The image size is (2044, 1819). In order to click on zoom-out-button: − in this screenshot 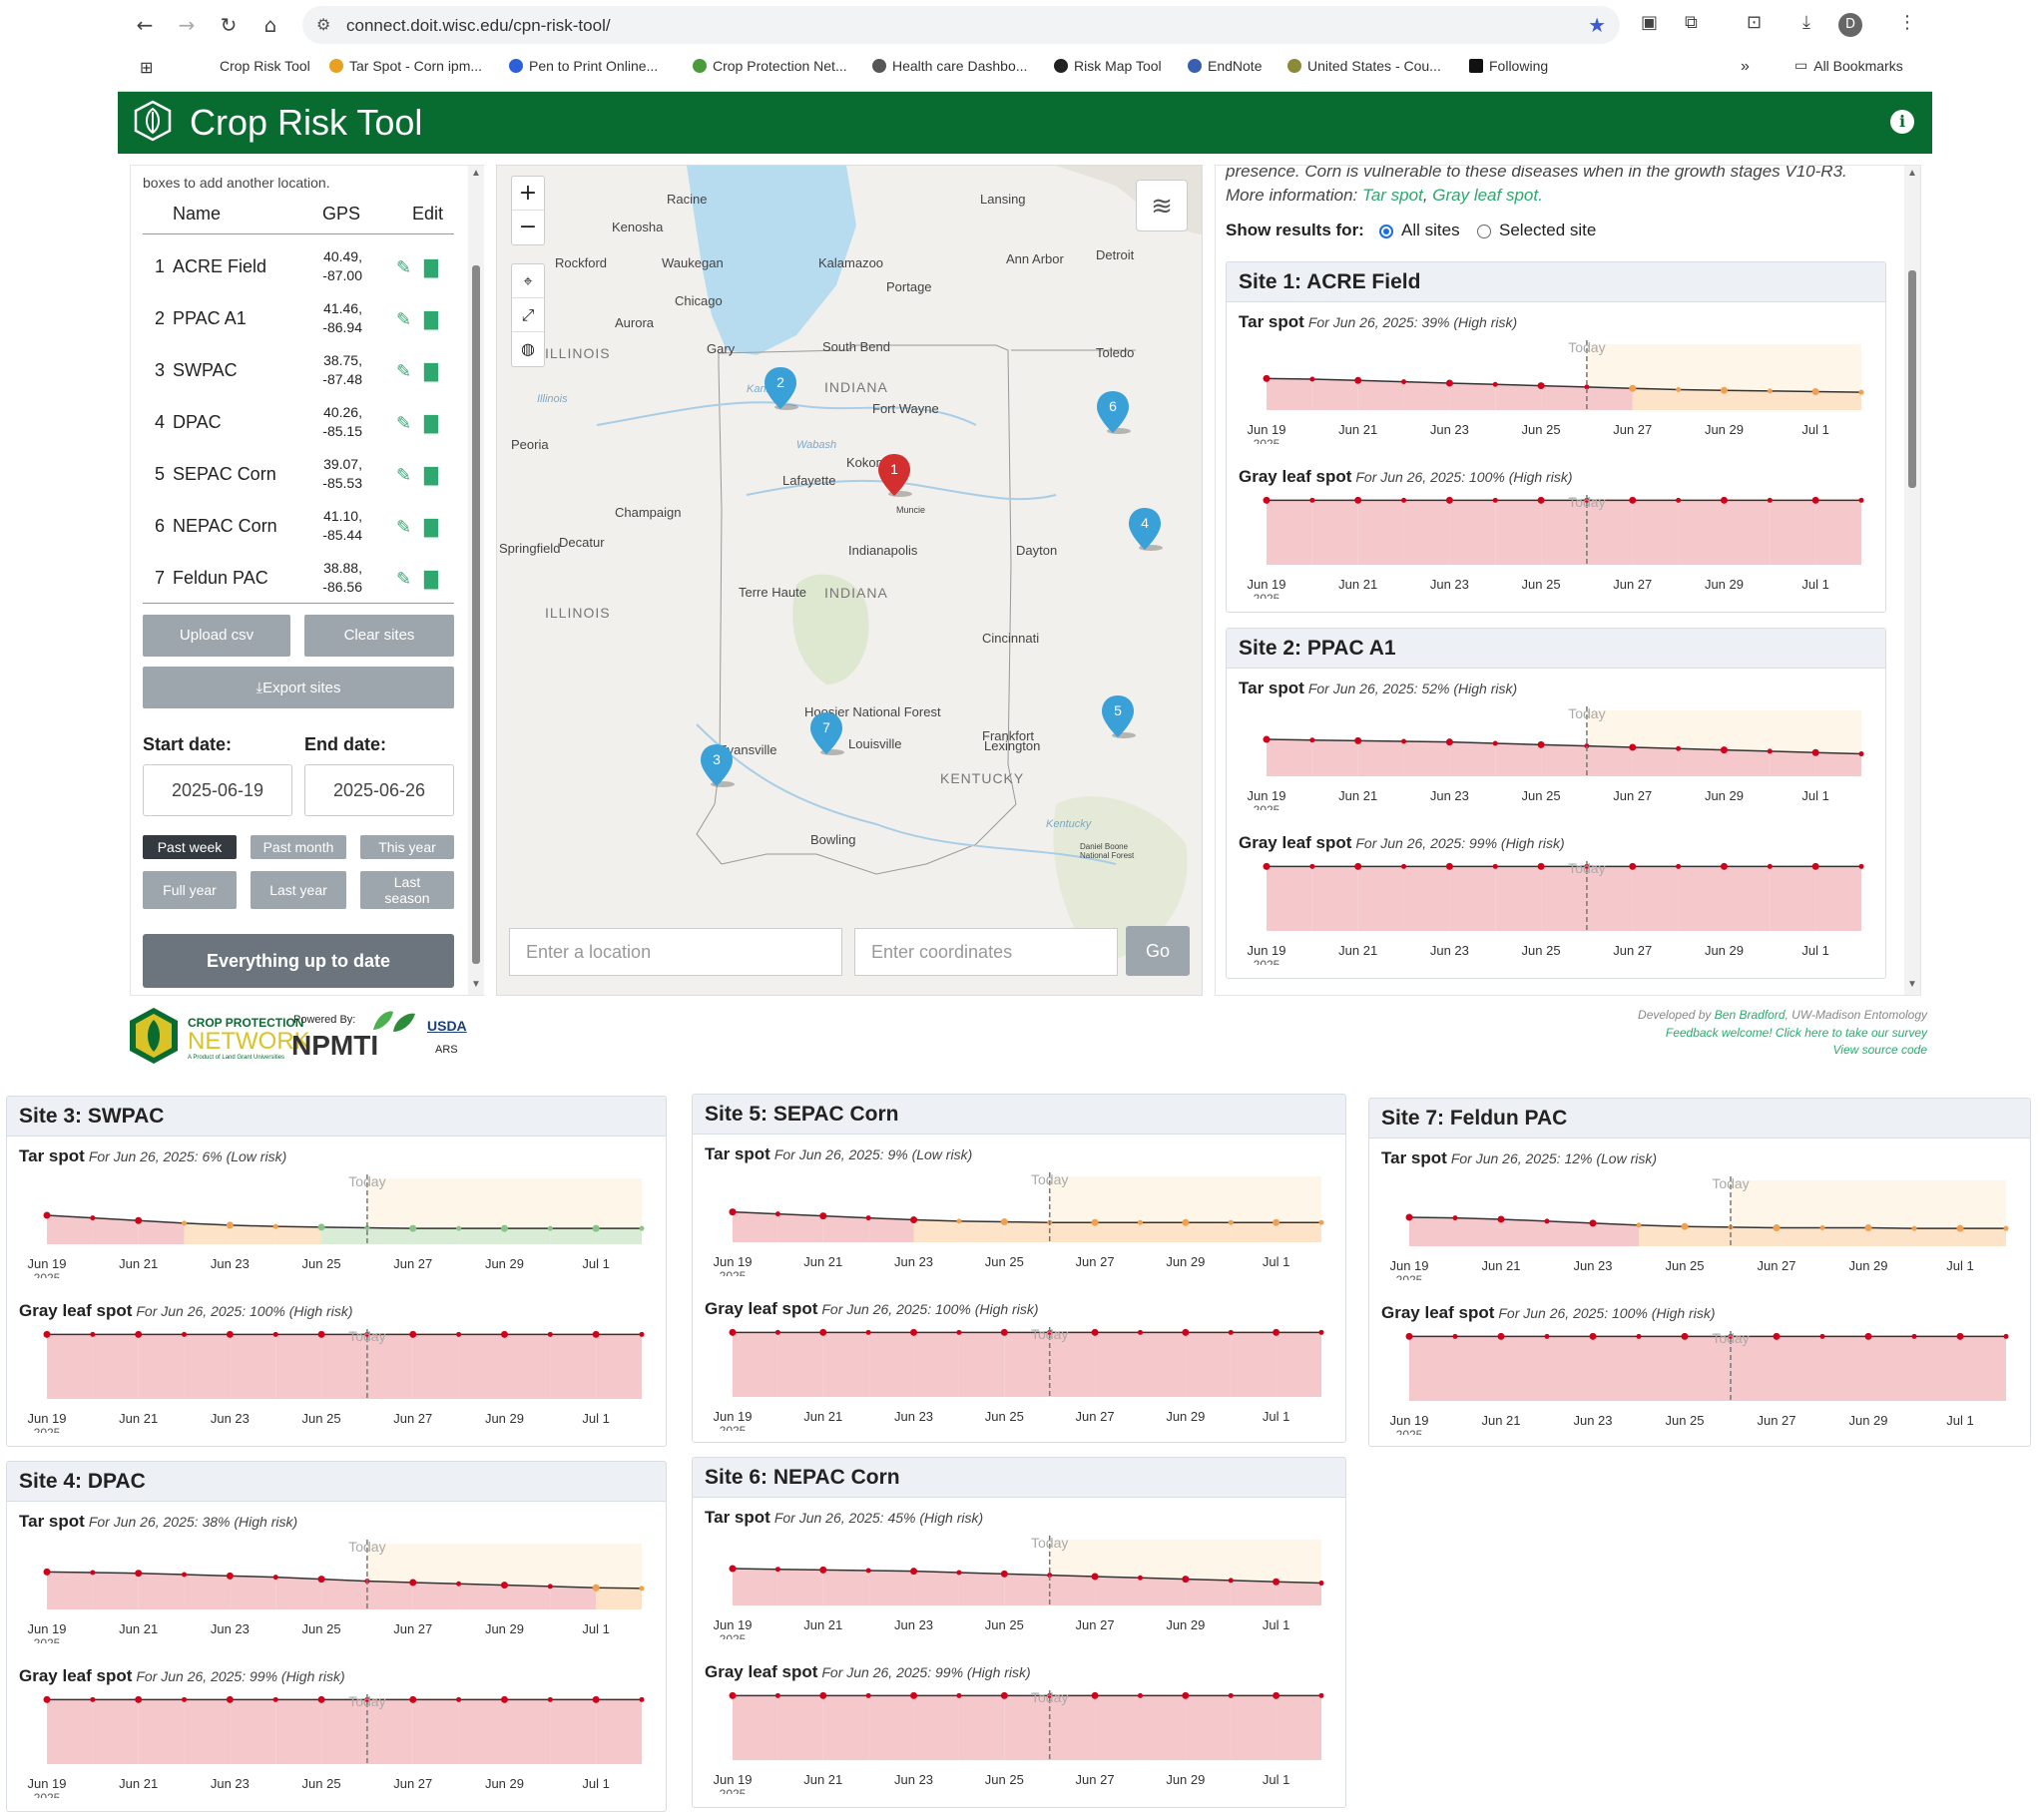, I will do `click(528, 227)`.